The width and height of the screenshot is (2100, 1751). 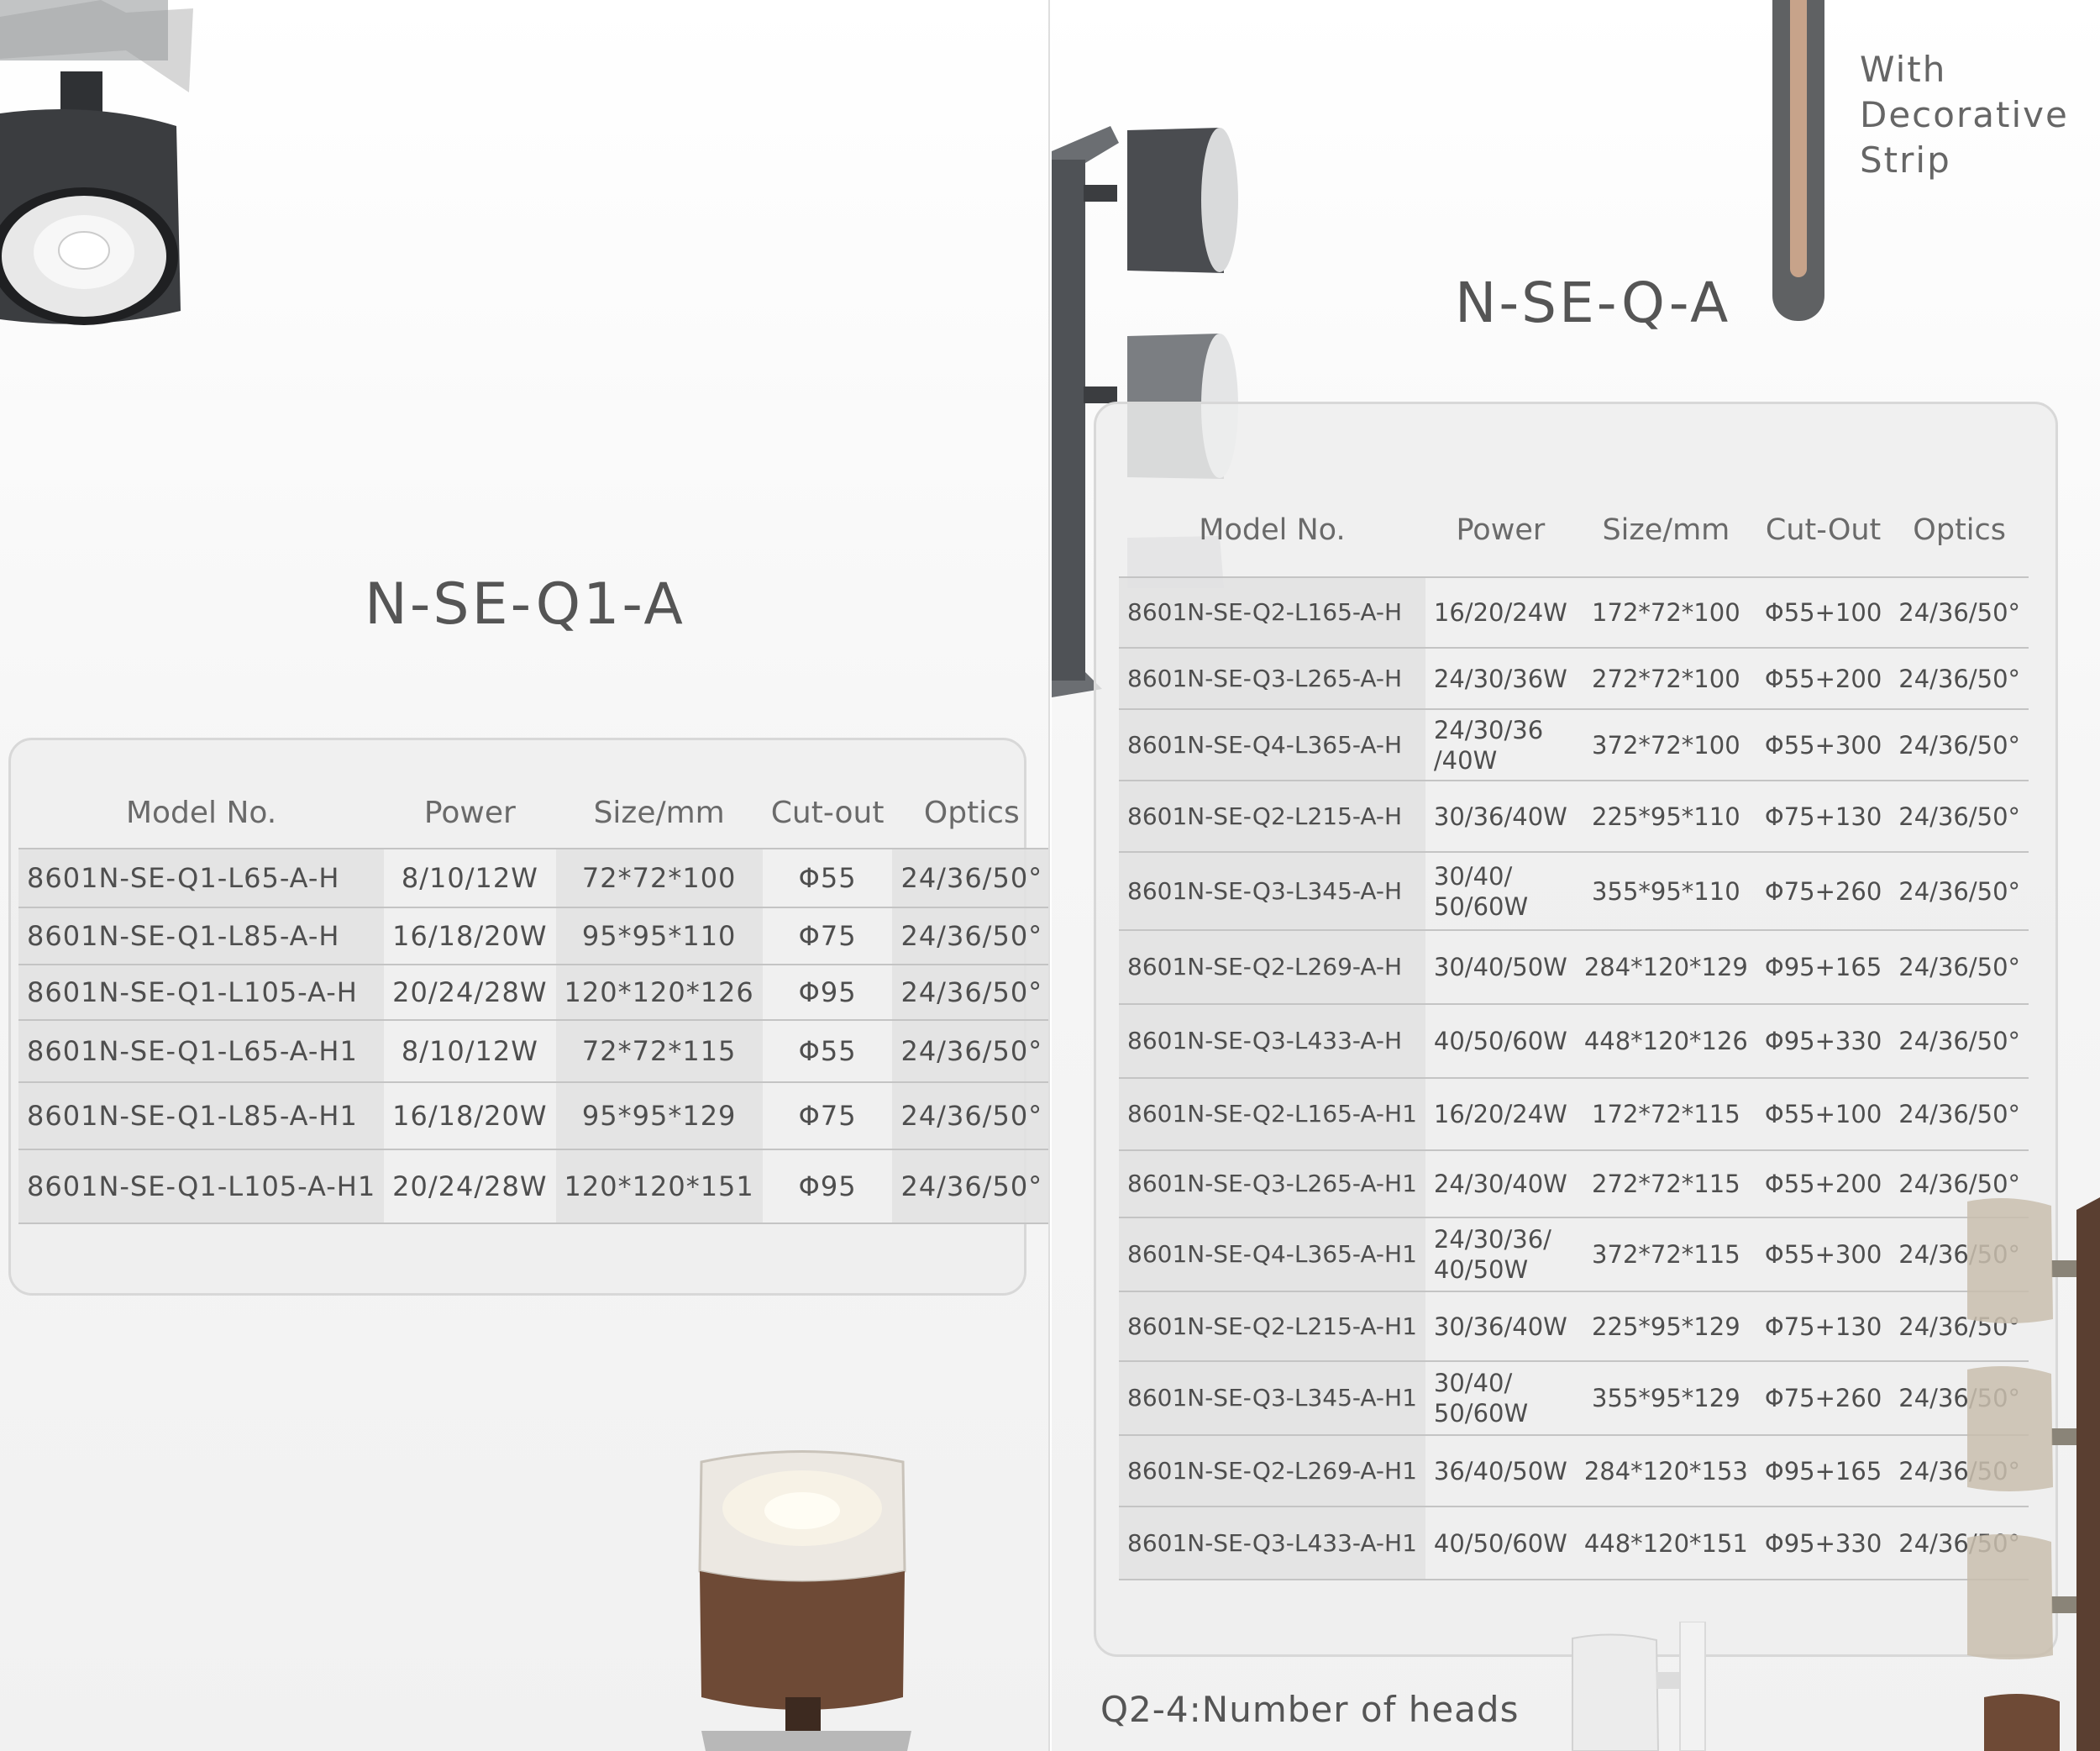 I want to click on cell-model: 8601N-SE-Q3-L345-A-H1, so click(x=1272, y=1398).